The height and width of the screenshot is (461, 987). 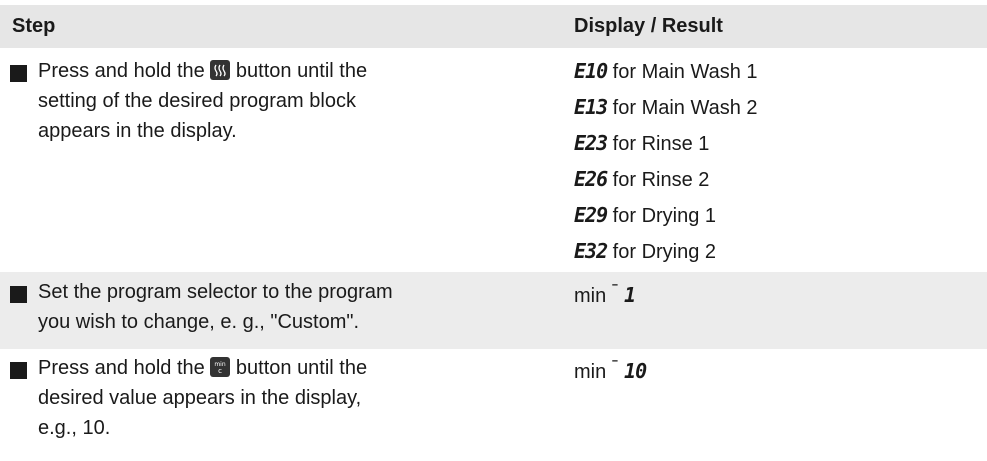 What do you see at coordinates (645, 251) in the screenshot?
I see `result-item: E32 for Drying 2` at bounding box center [645, 251].